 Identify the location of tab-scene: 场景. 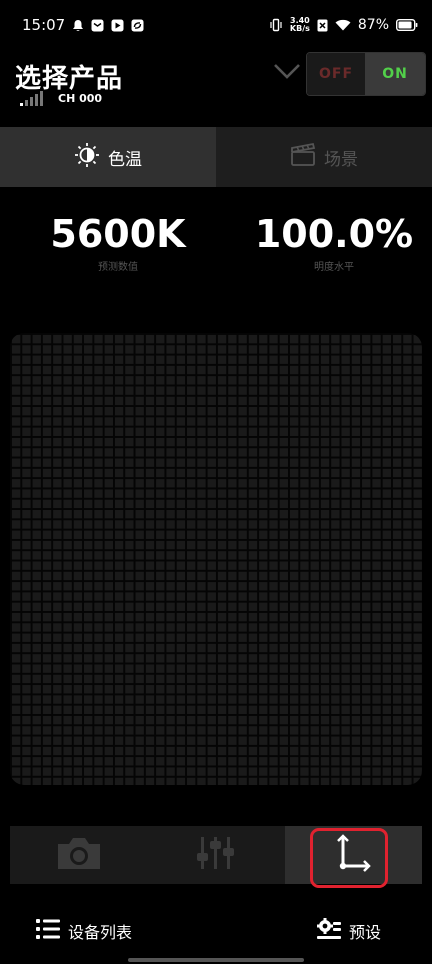
(324, 157).